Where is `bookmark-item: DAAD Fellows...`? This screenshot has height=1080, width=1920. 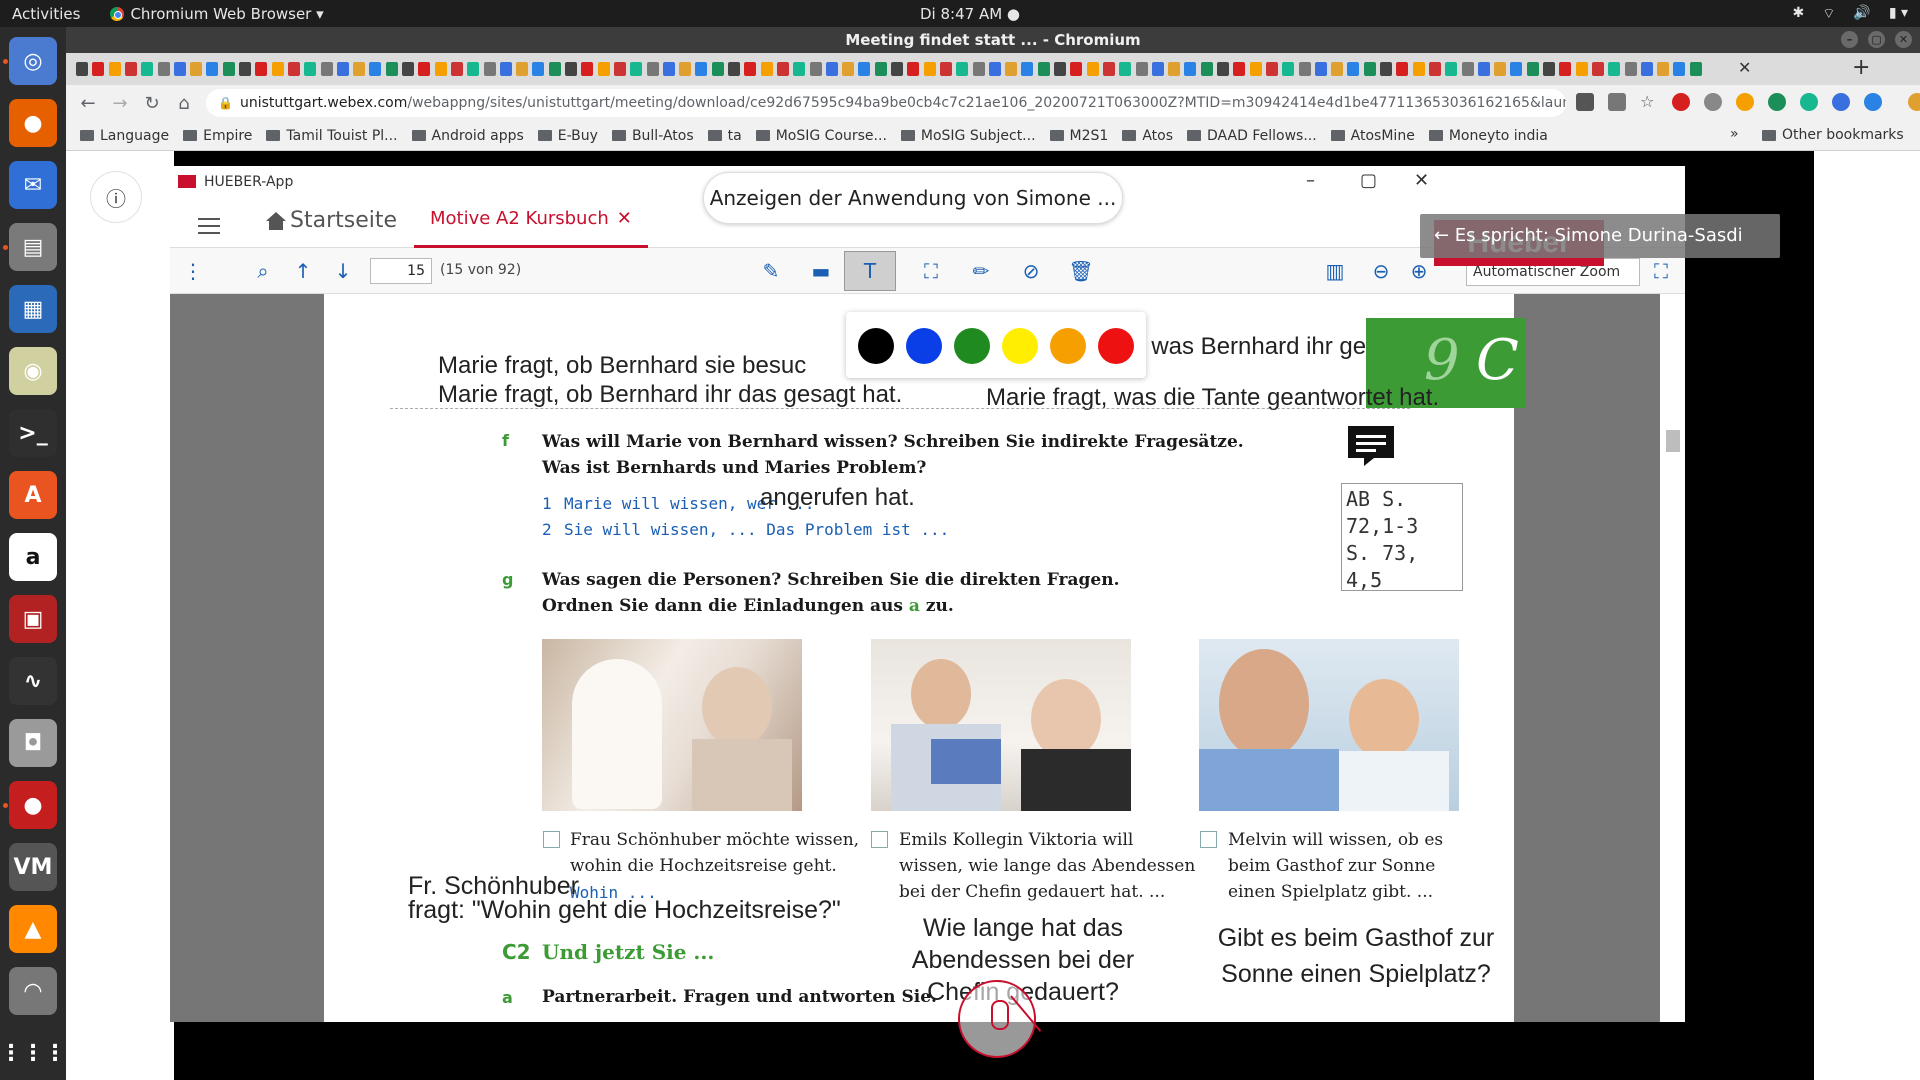
bookmark-item: DAAD Fellows... is located at coordinates (1252, 136).